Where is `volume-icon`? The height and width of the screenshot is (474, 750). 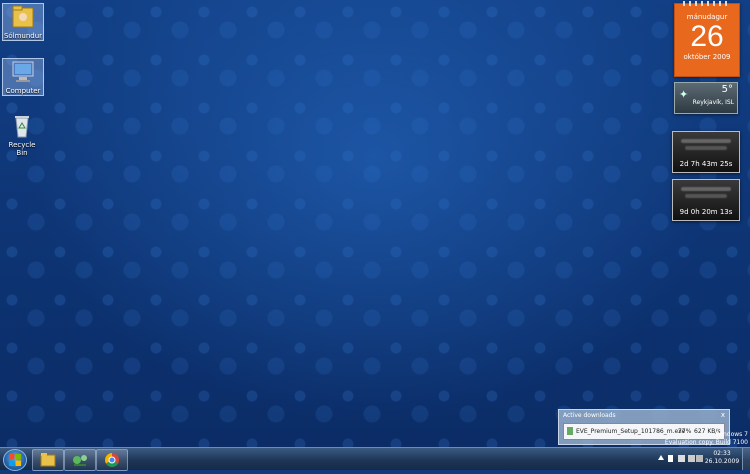 volume-icon is located at coordinates (691, 458).